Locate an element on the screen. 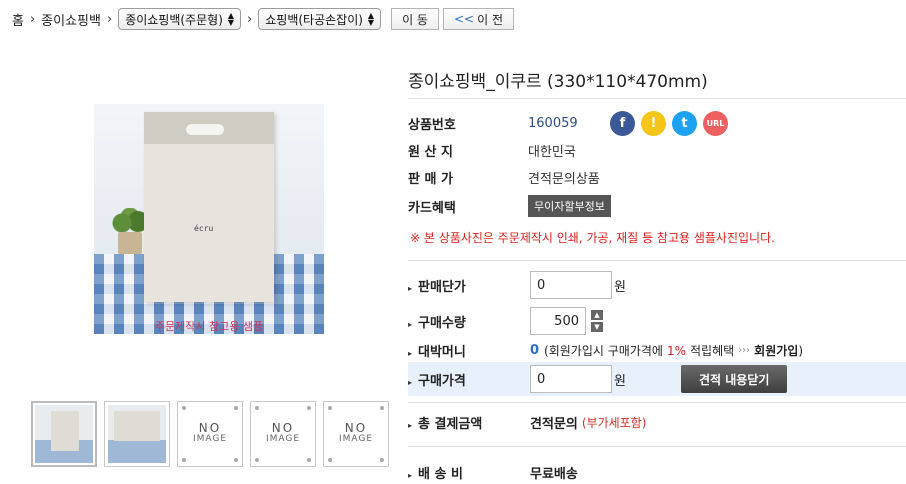  double-chevron-left-icon: << is located at coordinates (464, 19).